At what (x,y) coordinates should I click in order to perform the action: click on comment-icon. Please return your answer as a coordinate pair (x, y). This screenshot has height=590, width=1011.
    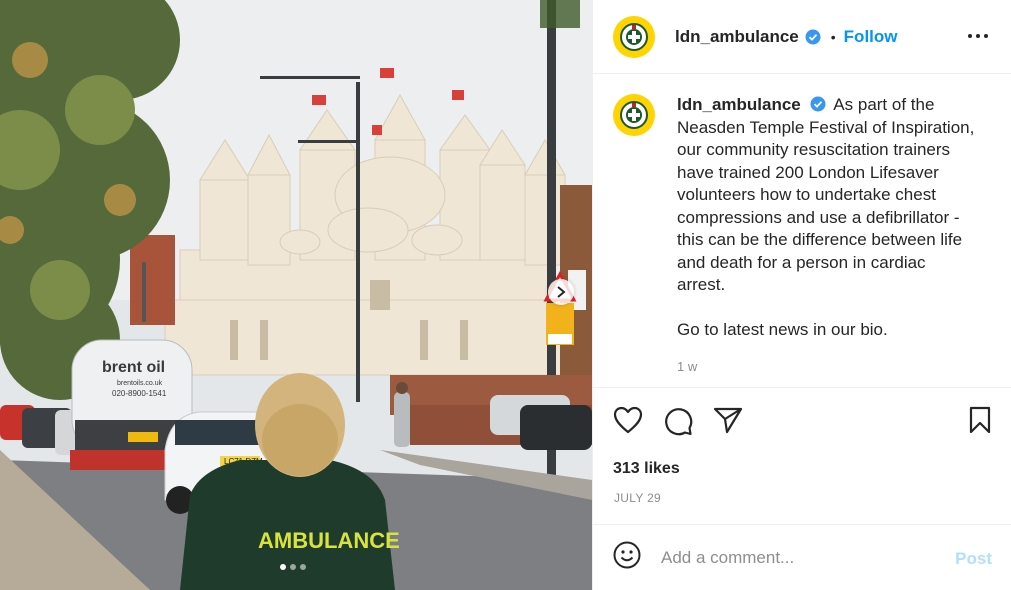
    Looking at the image, I should click on (679, 422).